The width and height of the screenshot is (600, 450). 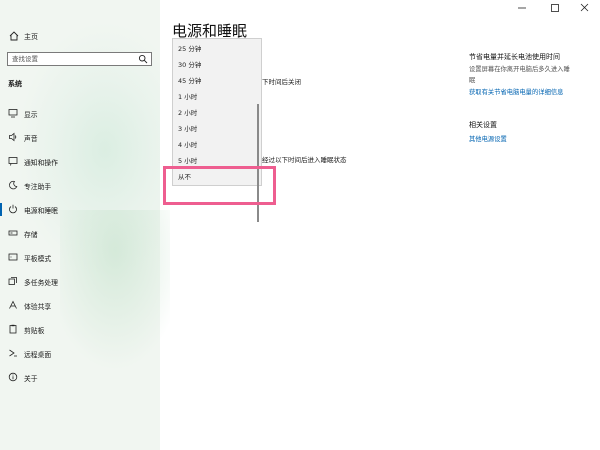 I want to click on clipboard-icon, so click(x=13, y=329).